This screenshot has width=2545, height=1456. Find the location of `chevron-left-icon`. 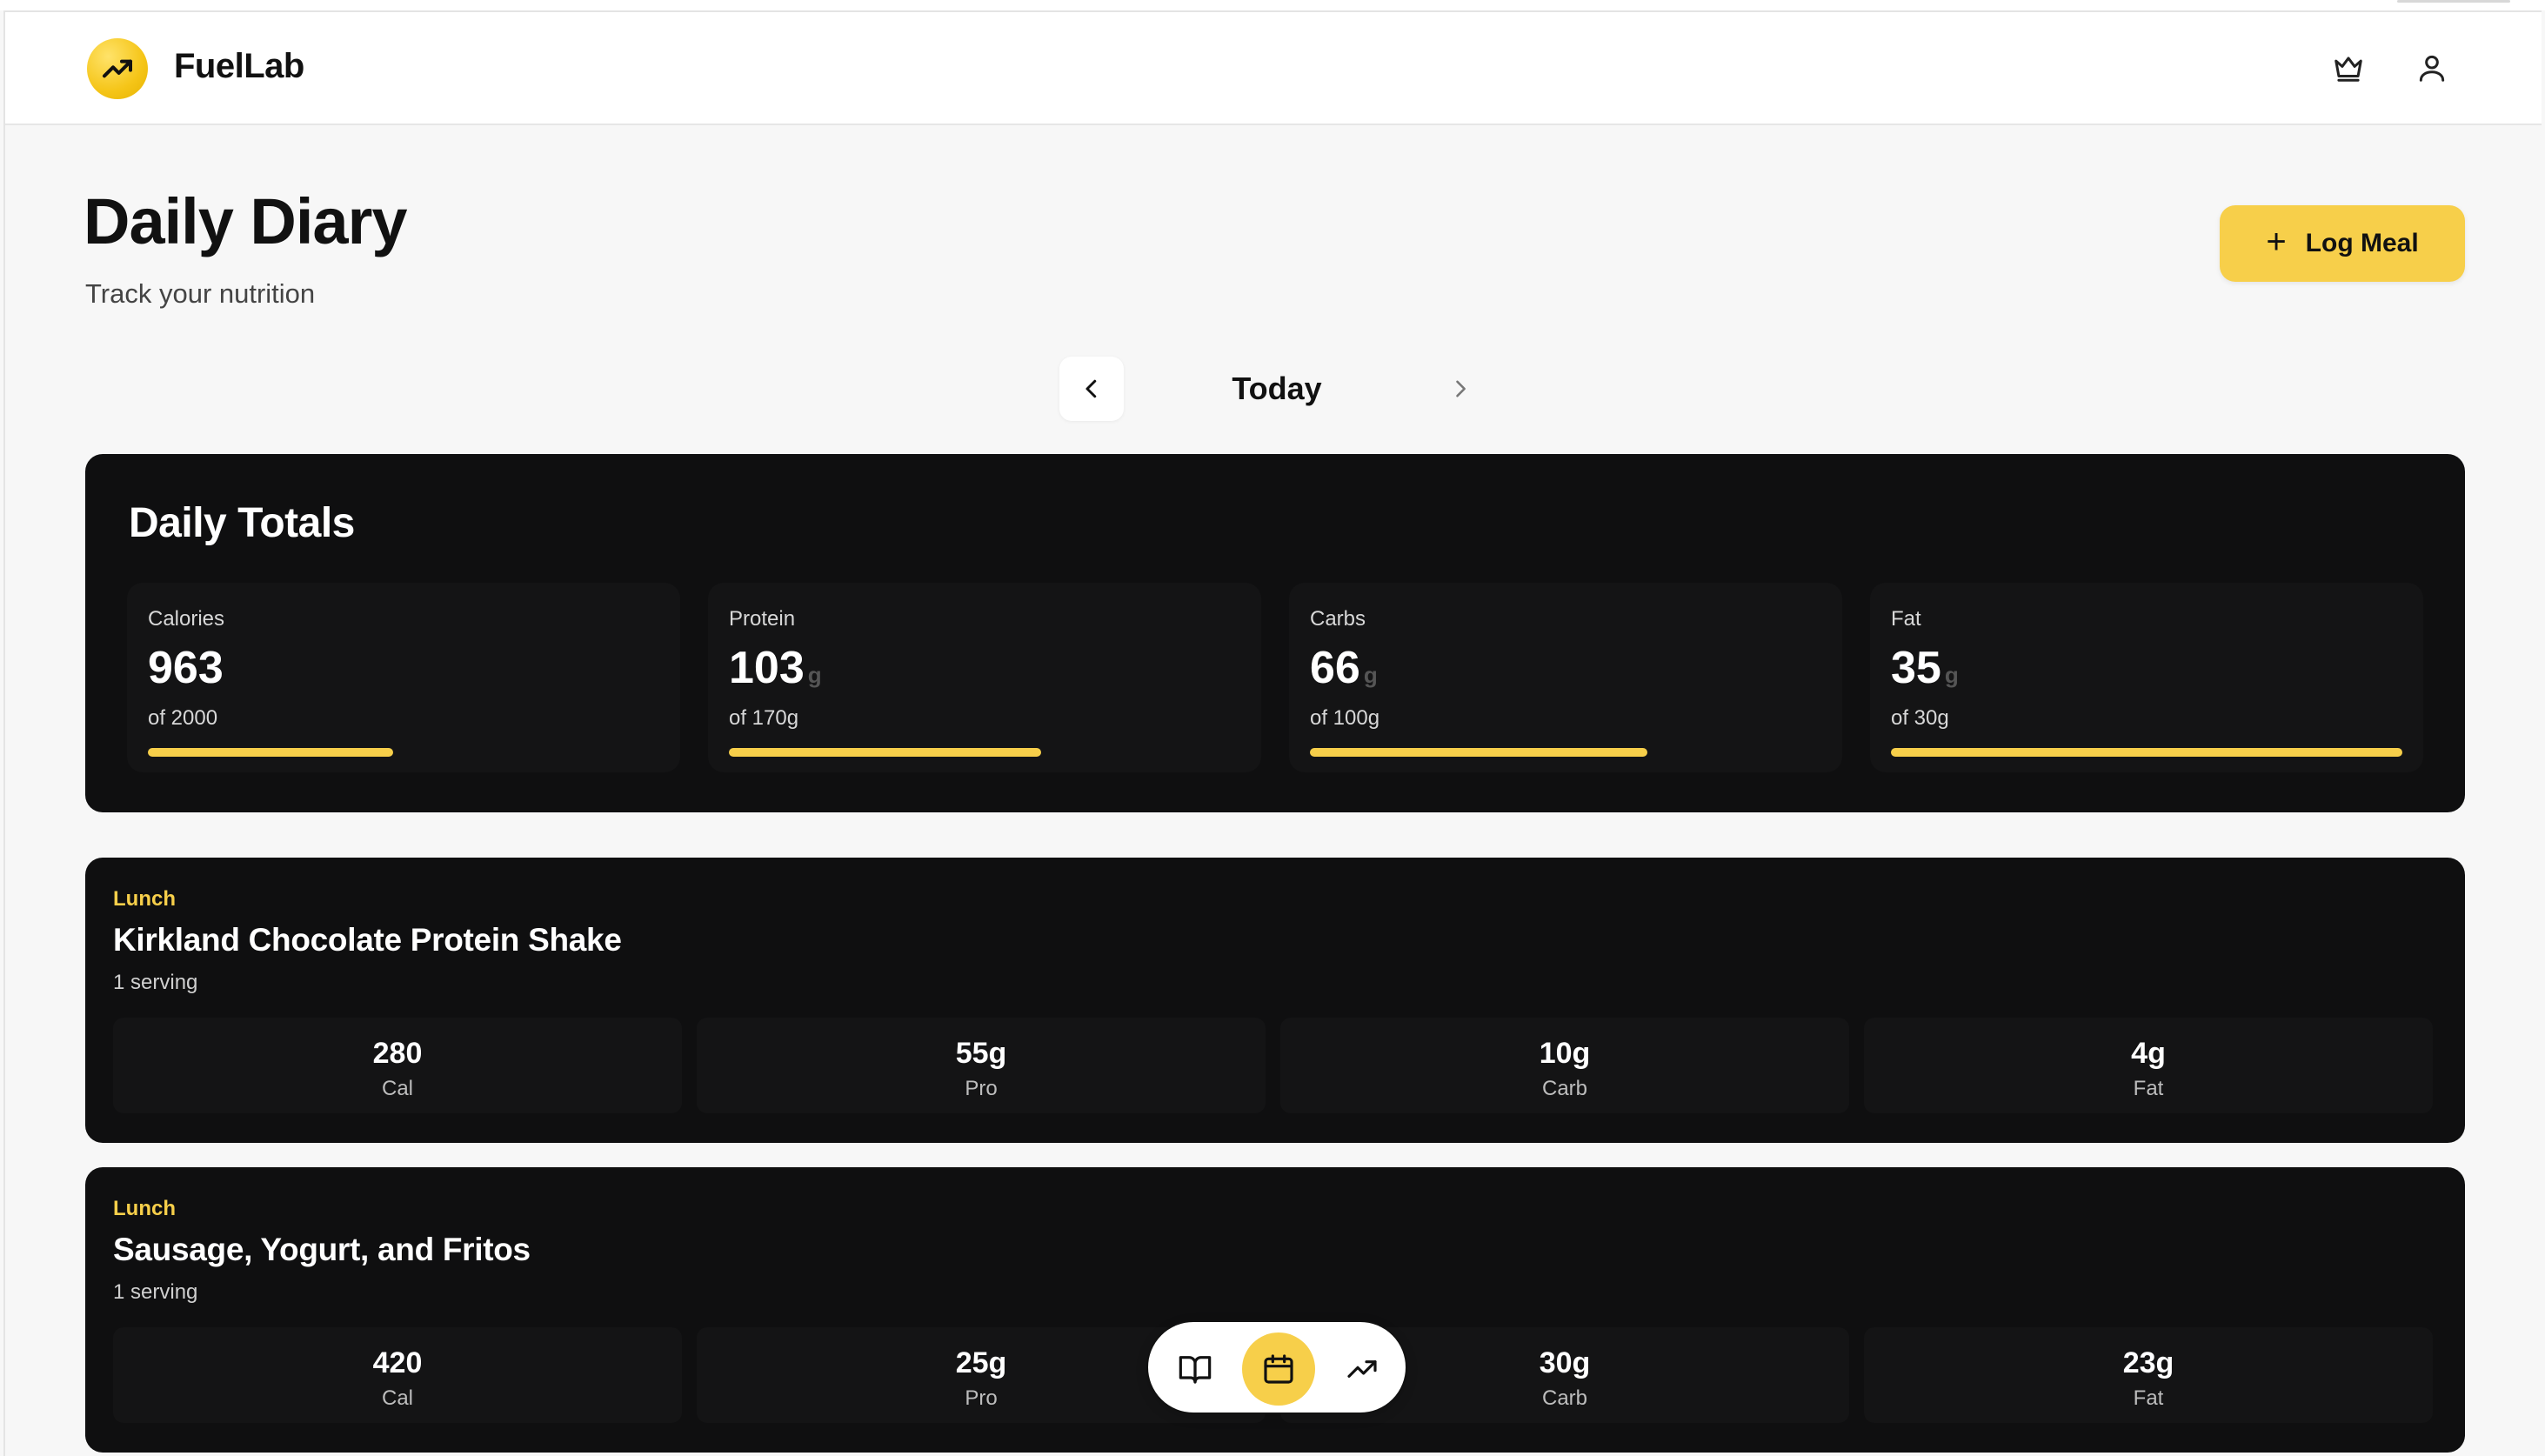

chevron-left-icon is located at coordinates (1091, 388).